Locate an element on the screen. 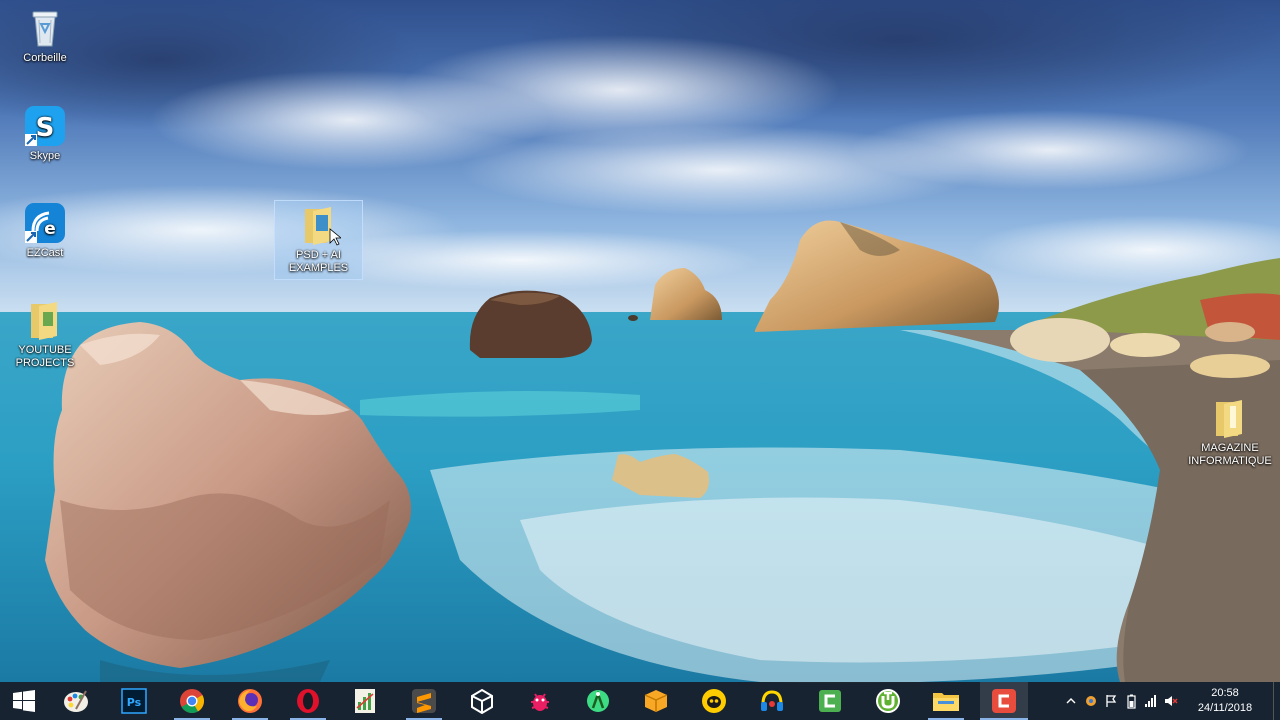 This screenshot has height=720, width=1280. desktop-icon-label: EZCast is located at coordinates (45, 253).